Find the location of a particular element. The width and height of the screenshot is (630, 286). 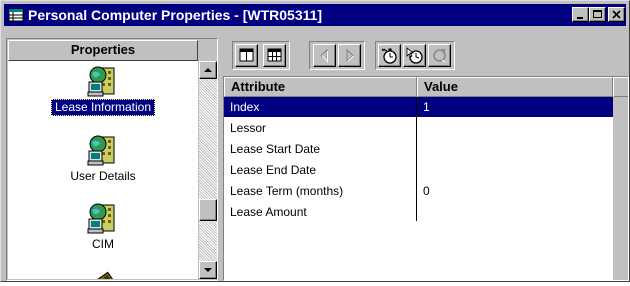

stopwatch-icon is located at coordinates (389, 56).